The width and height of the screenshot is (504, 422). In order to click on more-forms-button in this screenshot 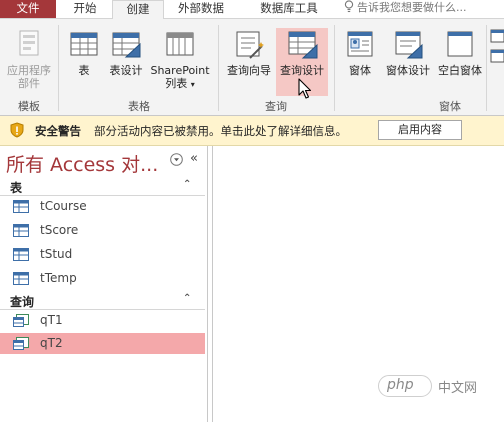, I will do `click(496, 58)`.